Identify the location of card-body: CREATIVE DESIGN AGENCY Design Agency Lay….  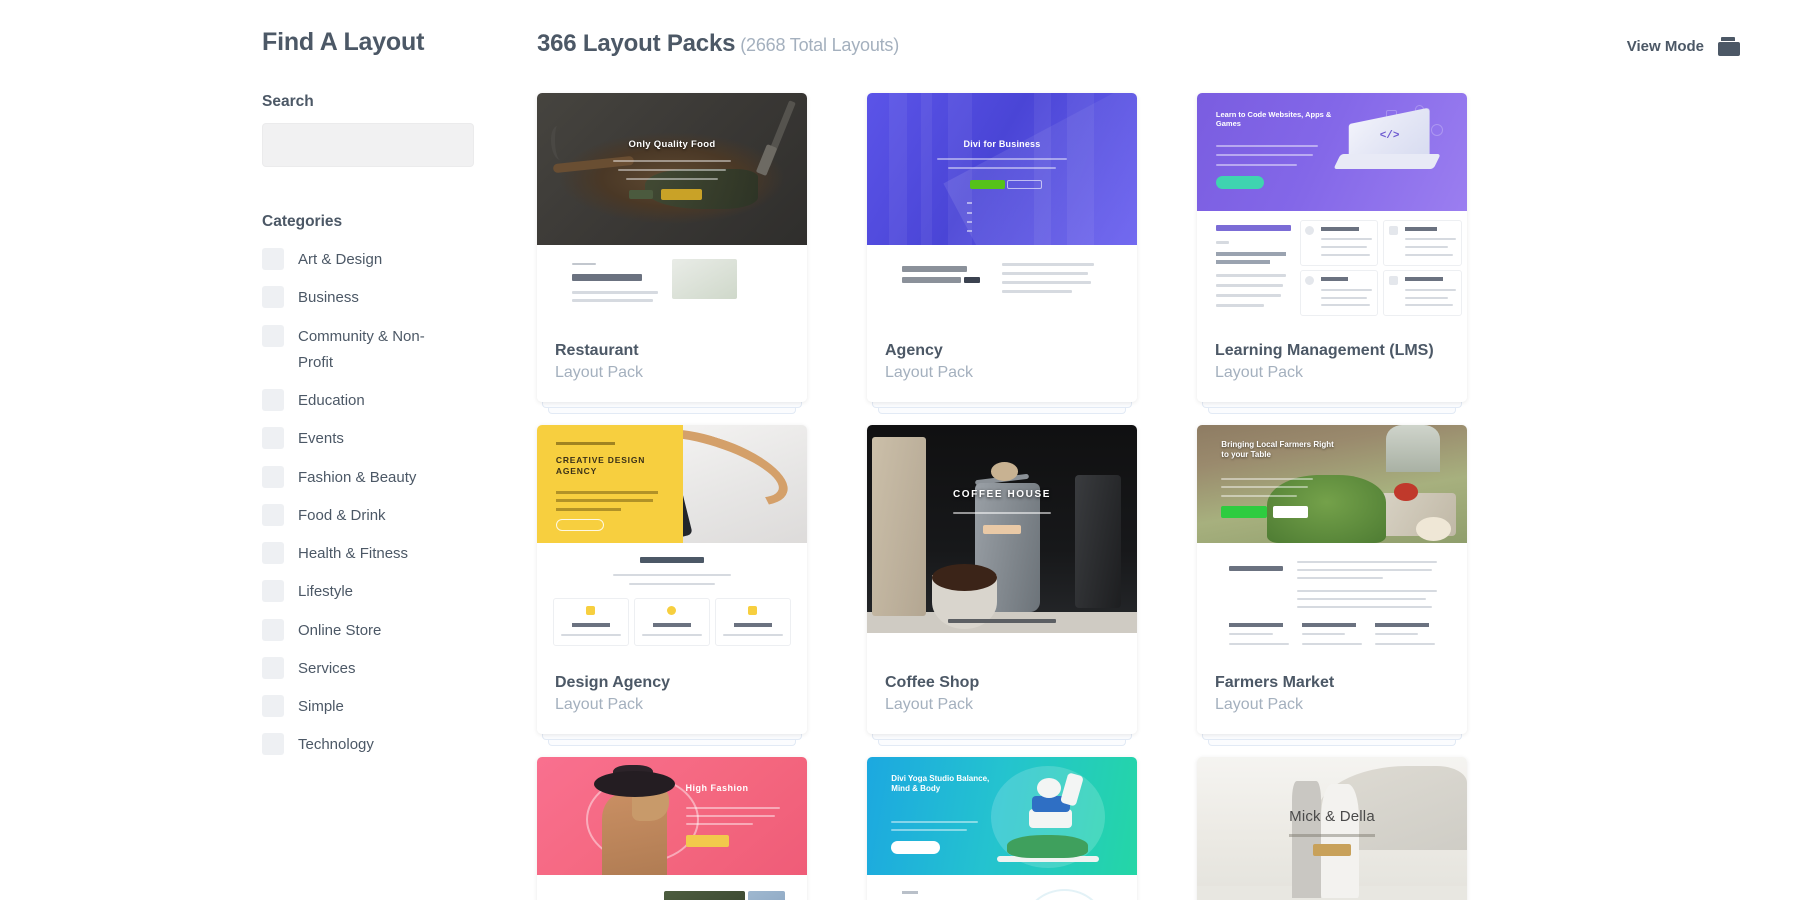
(672, 579).